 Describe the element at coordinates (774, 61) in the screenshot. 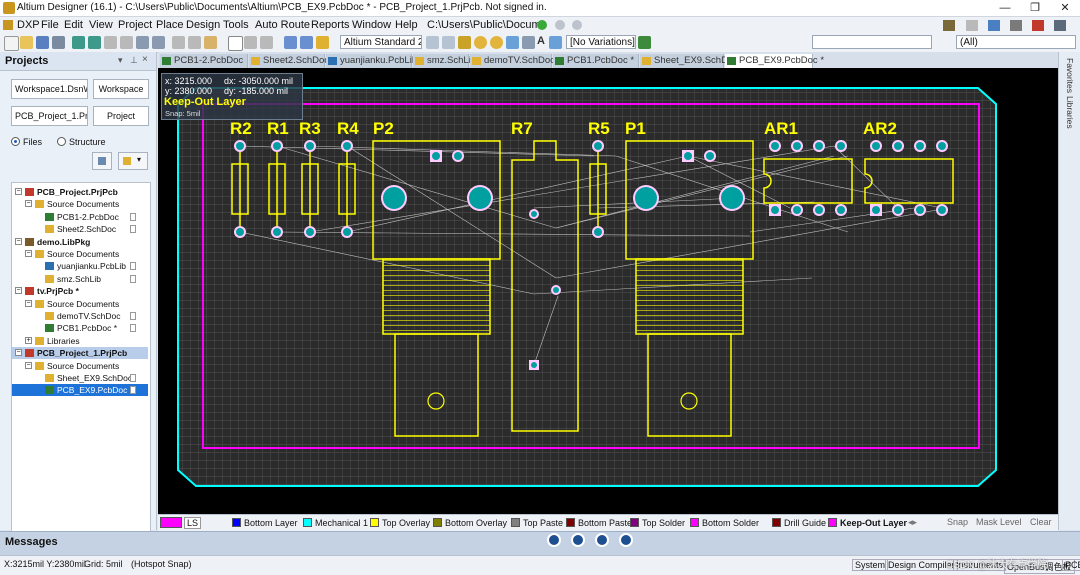

I see `doc-tab: PCB_EX9.PcbDoc *` at that location.